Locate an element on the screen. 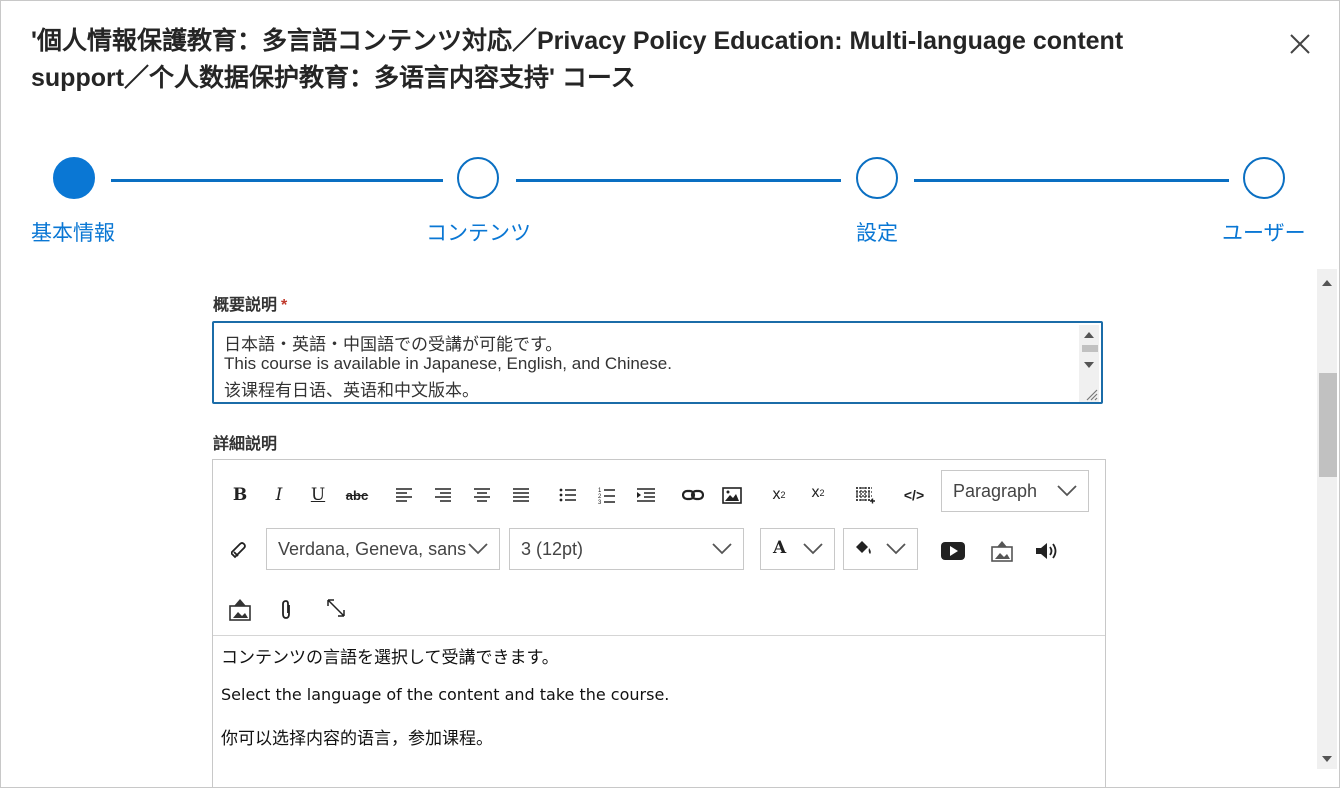 The width and height of the screenshot is (1340, 788). format-select: Paragraph is located at coordinates (1015, 491).